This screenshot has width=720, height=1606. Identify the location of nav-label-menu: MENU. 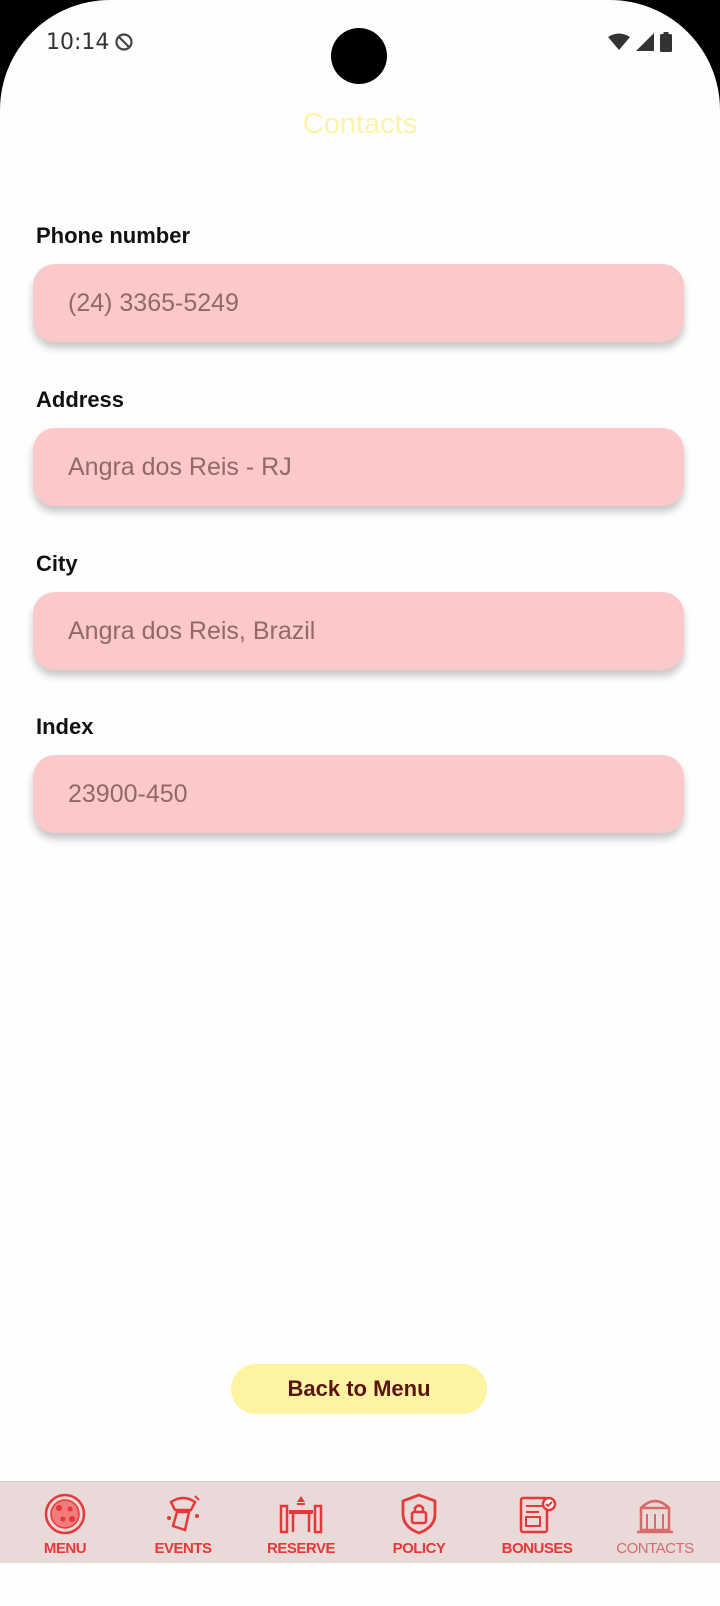
(65, 1548).